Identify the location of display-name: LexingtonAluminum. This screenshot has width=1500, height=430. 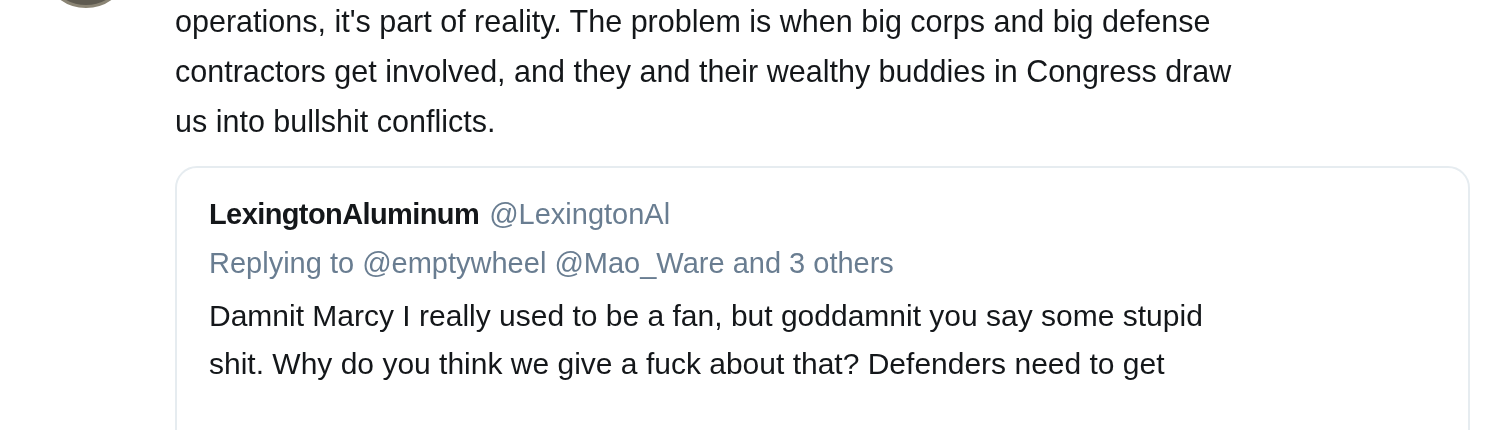
(344, 214).